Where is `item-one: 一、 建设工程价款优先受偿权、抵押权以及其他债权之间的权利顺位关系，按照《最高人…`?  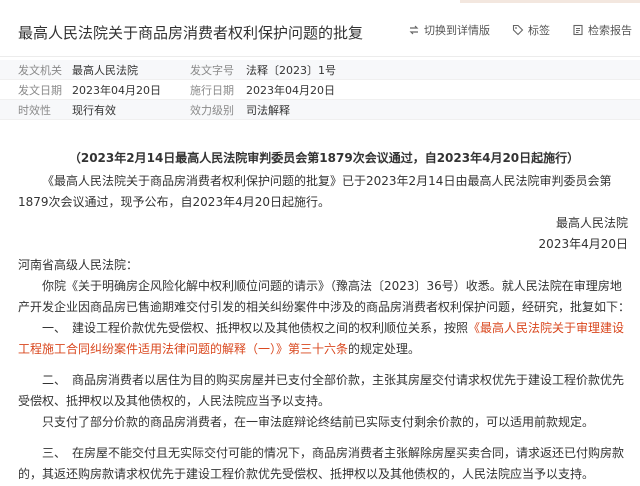 item-one: 一、 建设工程价款优先受偿权、抵押权以及其他债权之间的权利顺位关系，按照《最高人… is located at coordinates (324, 339).